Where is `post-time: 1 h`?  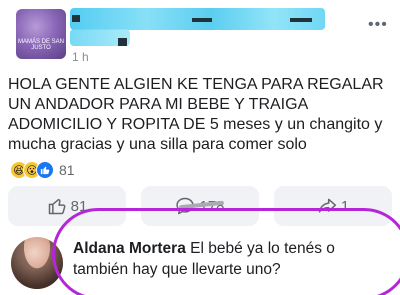 post-time: 1 h is located at coordinates (80, 57).